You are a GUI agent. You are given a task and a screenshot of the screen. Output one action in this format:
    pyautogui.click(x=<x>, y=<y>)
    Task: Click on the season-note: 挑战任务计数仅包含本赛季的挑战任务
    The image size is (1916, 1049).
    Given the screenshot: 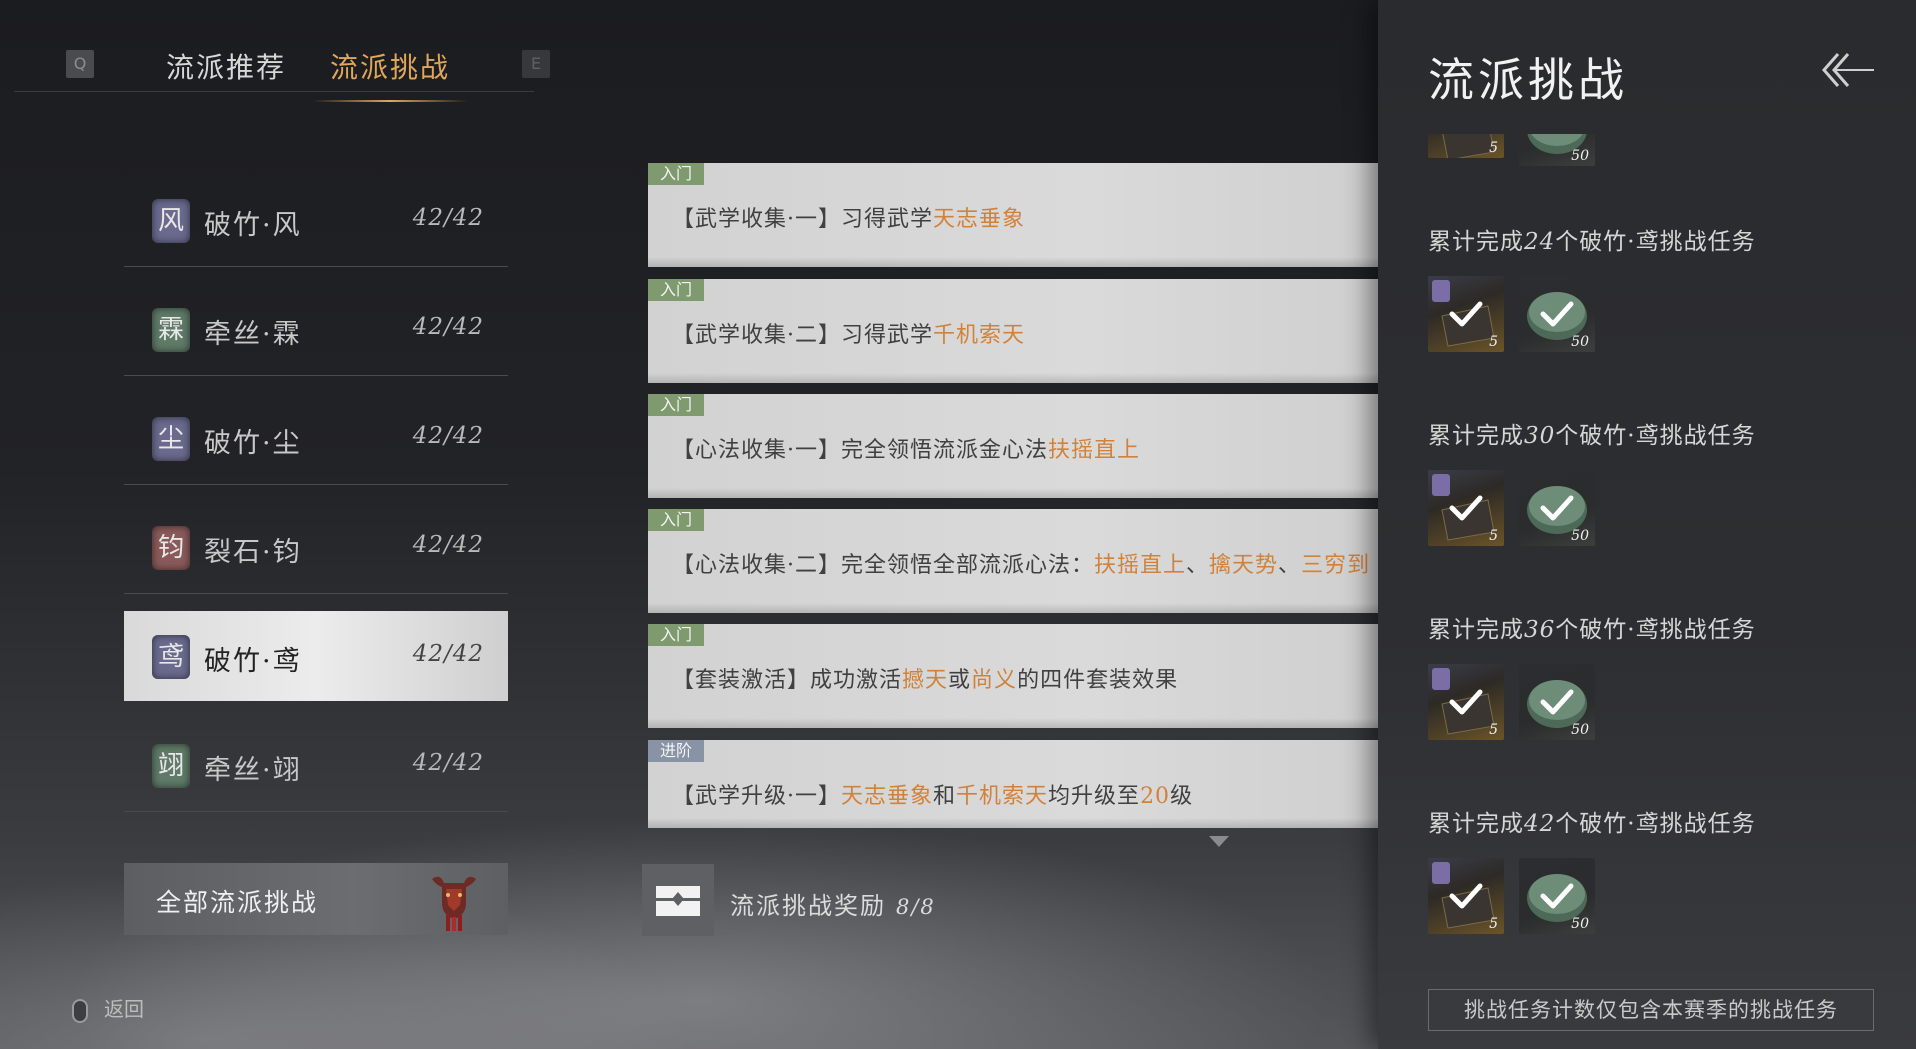 What is the action you would take?
    pyautogui.click(x=1651, y=1010)
    